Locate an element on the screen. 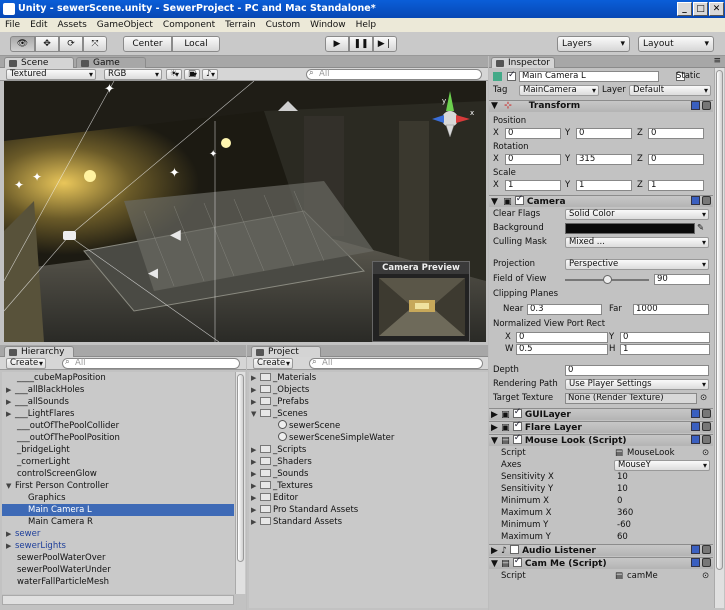 The width and height of the screenshot is (725, 610). layout-dropdown: Layout ▾ is located at coordinates (676, 44).